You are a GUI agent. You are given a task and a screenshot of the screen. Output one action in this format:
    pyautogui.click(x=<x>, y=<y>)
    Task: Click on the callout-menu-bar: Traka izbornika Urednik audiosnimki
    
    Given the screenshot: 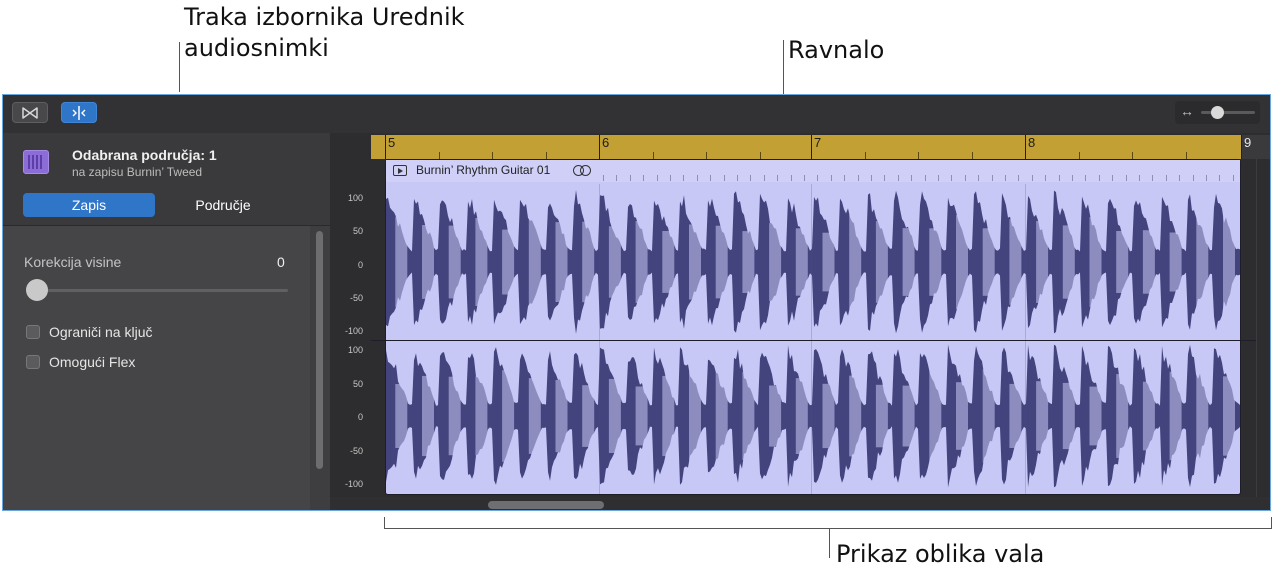 What is the action you would take?
    pyautogui.click(x=324, y=33)
    